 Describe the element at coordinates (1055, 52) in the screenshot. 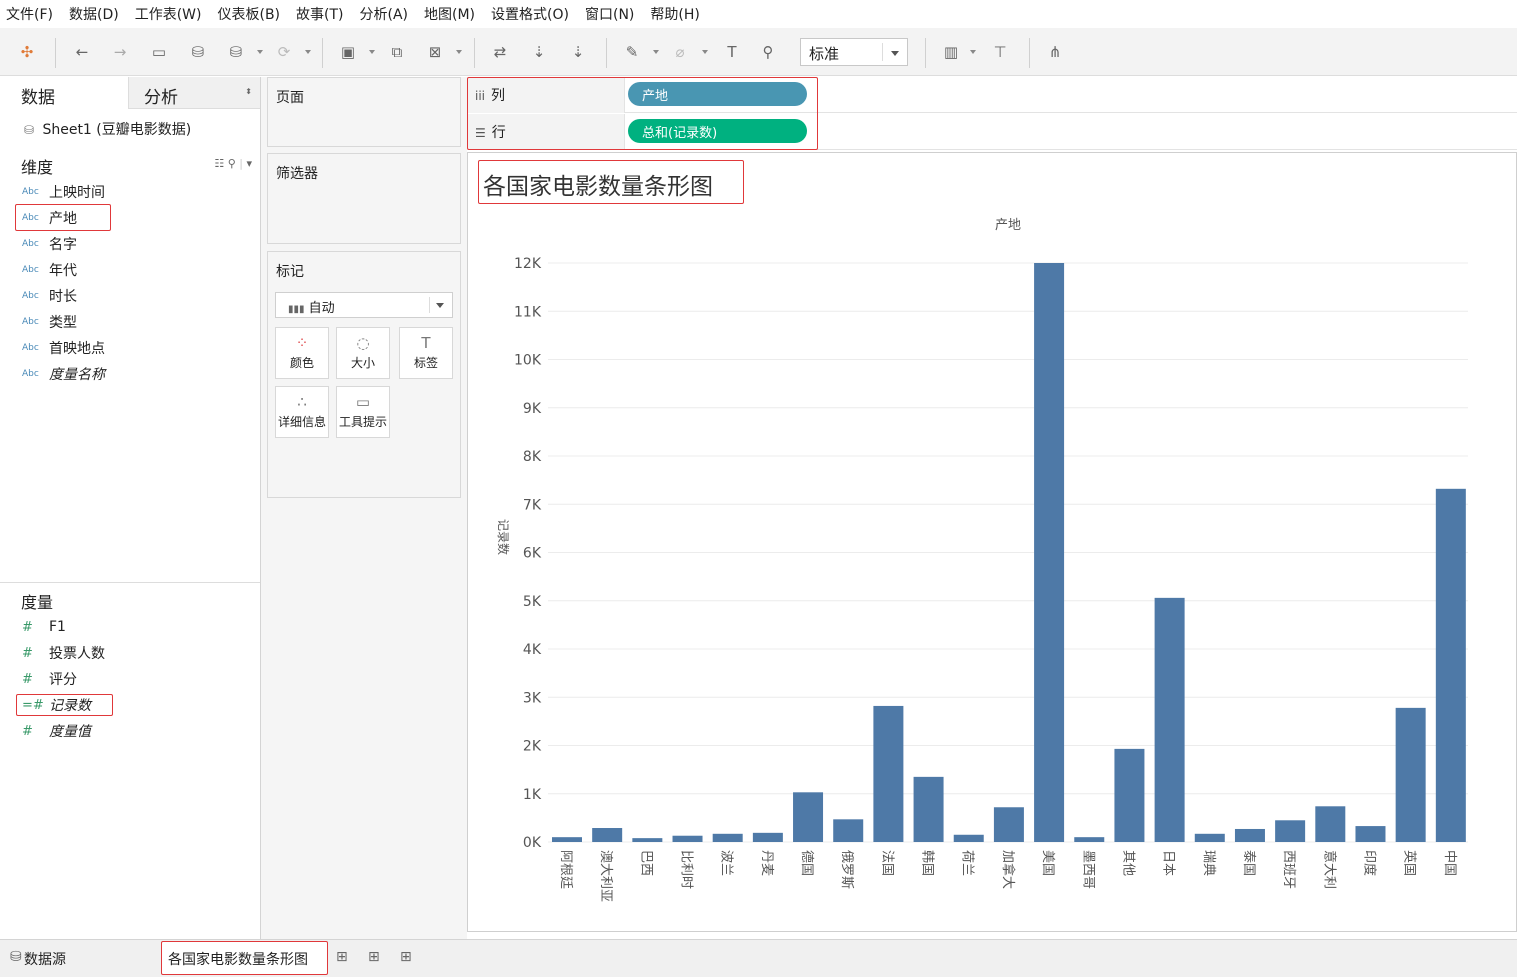

I see `share-icon: ⋔` at that location.